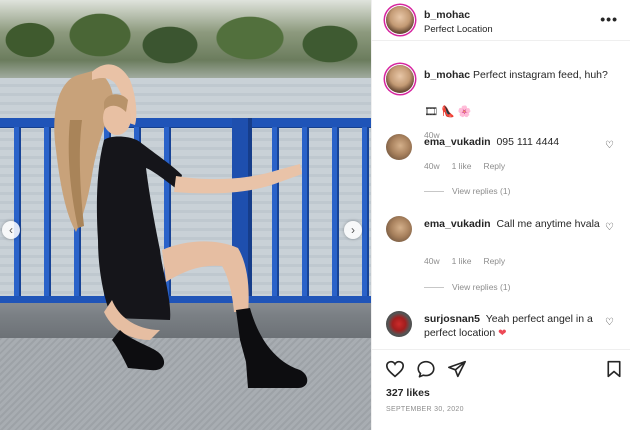 Image resolution: width=630 pixels, height=430 pixels. I want to click on author-username: b_mohac, so click(447, 15).